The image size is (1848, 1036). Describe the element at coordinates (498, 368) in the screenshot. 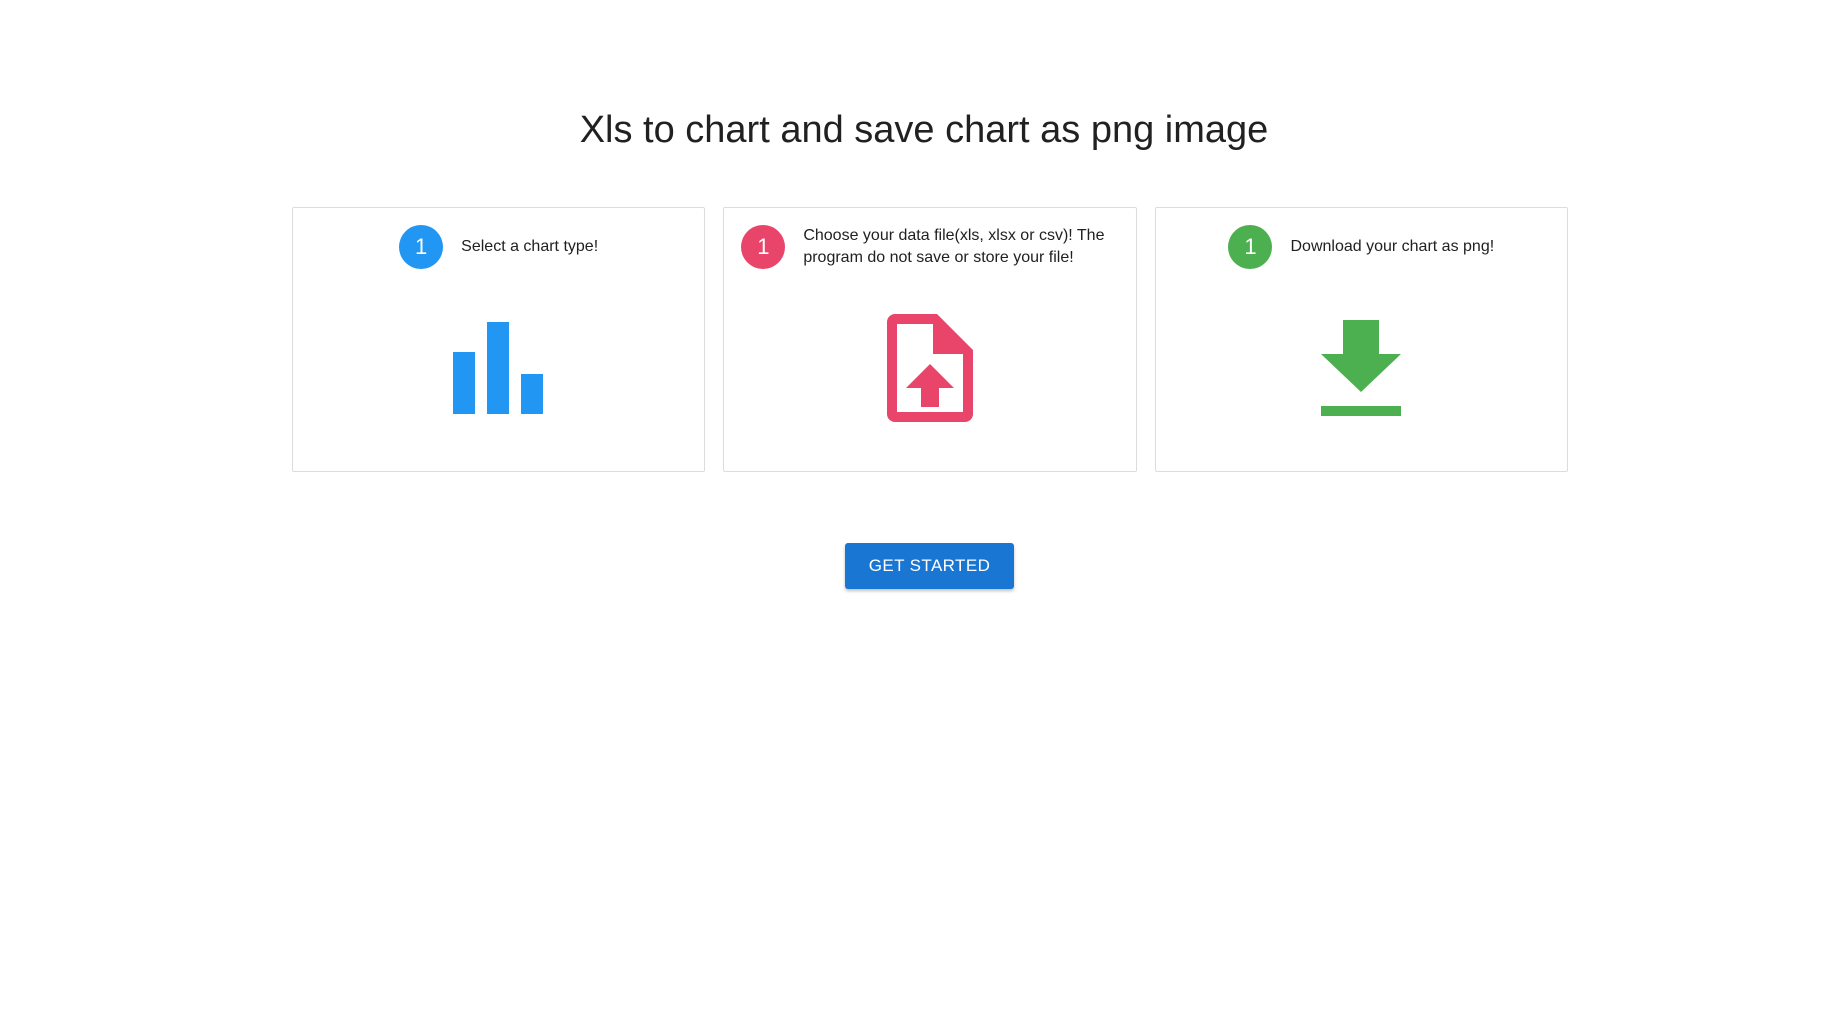

I see `bar-chart-icon` at that location.